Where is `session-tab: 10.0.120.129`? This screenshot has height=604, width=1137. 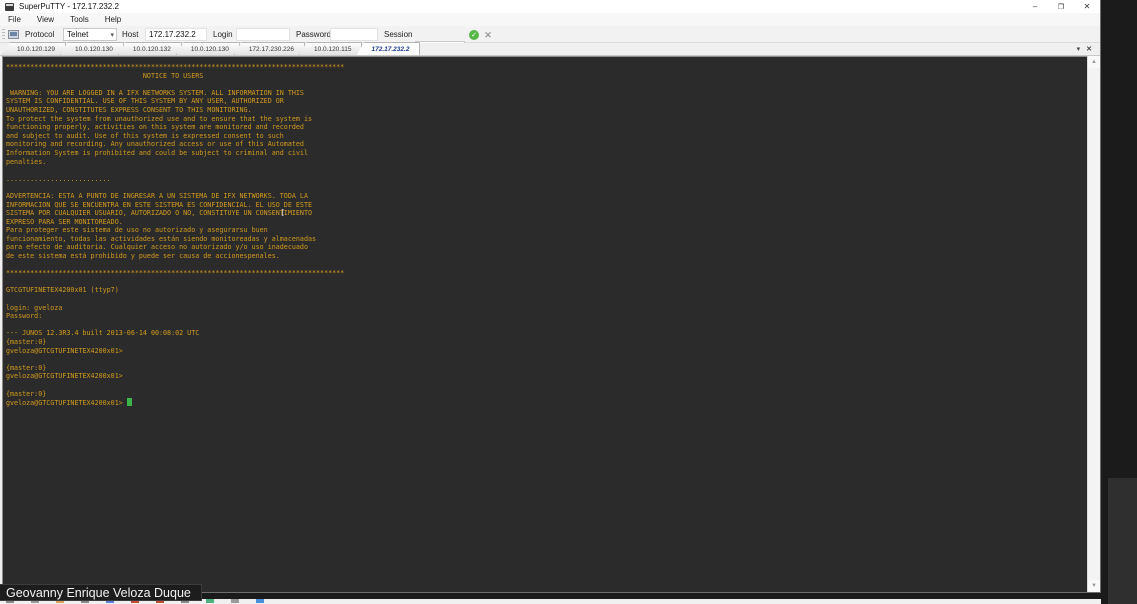
session-tab: 10.0.120.129 is located at coordinates (34, 48).